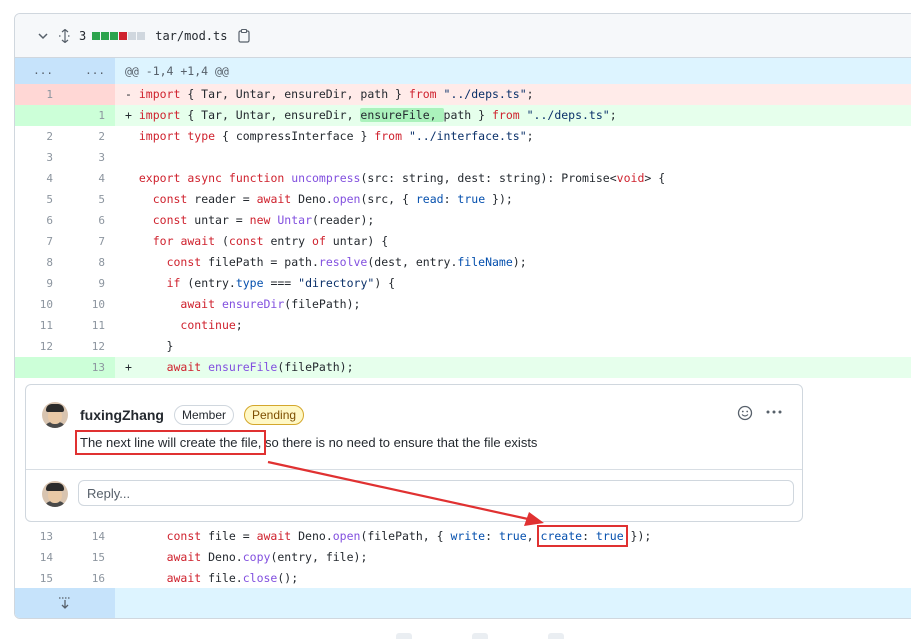  Describe the element at coordinates (65, 36) in the screenshot. I see `expand-all-icon` at that location.